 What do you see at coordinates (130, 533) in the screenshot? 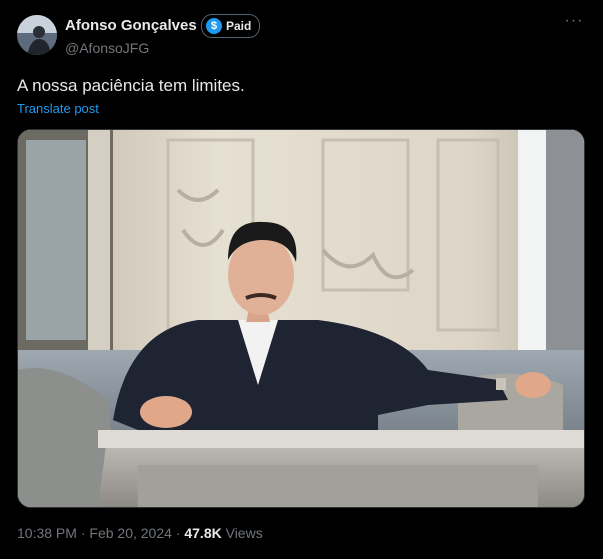
I see `post-date: Feb 20, 2024` at bounding box center [130, 533].